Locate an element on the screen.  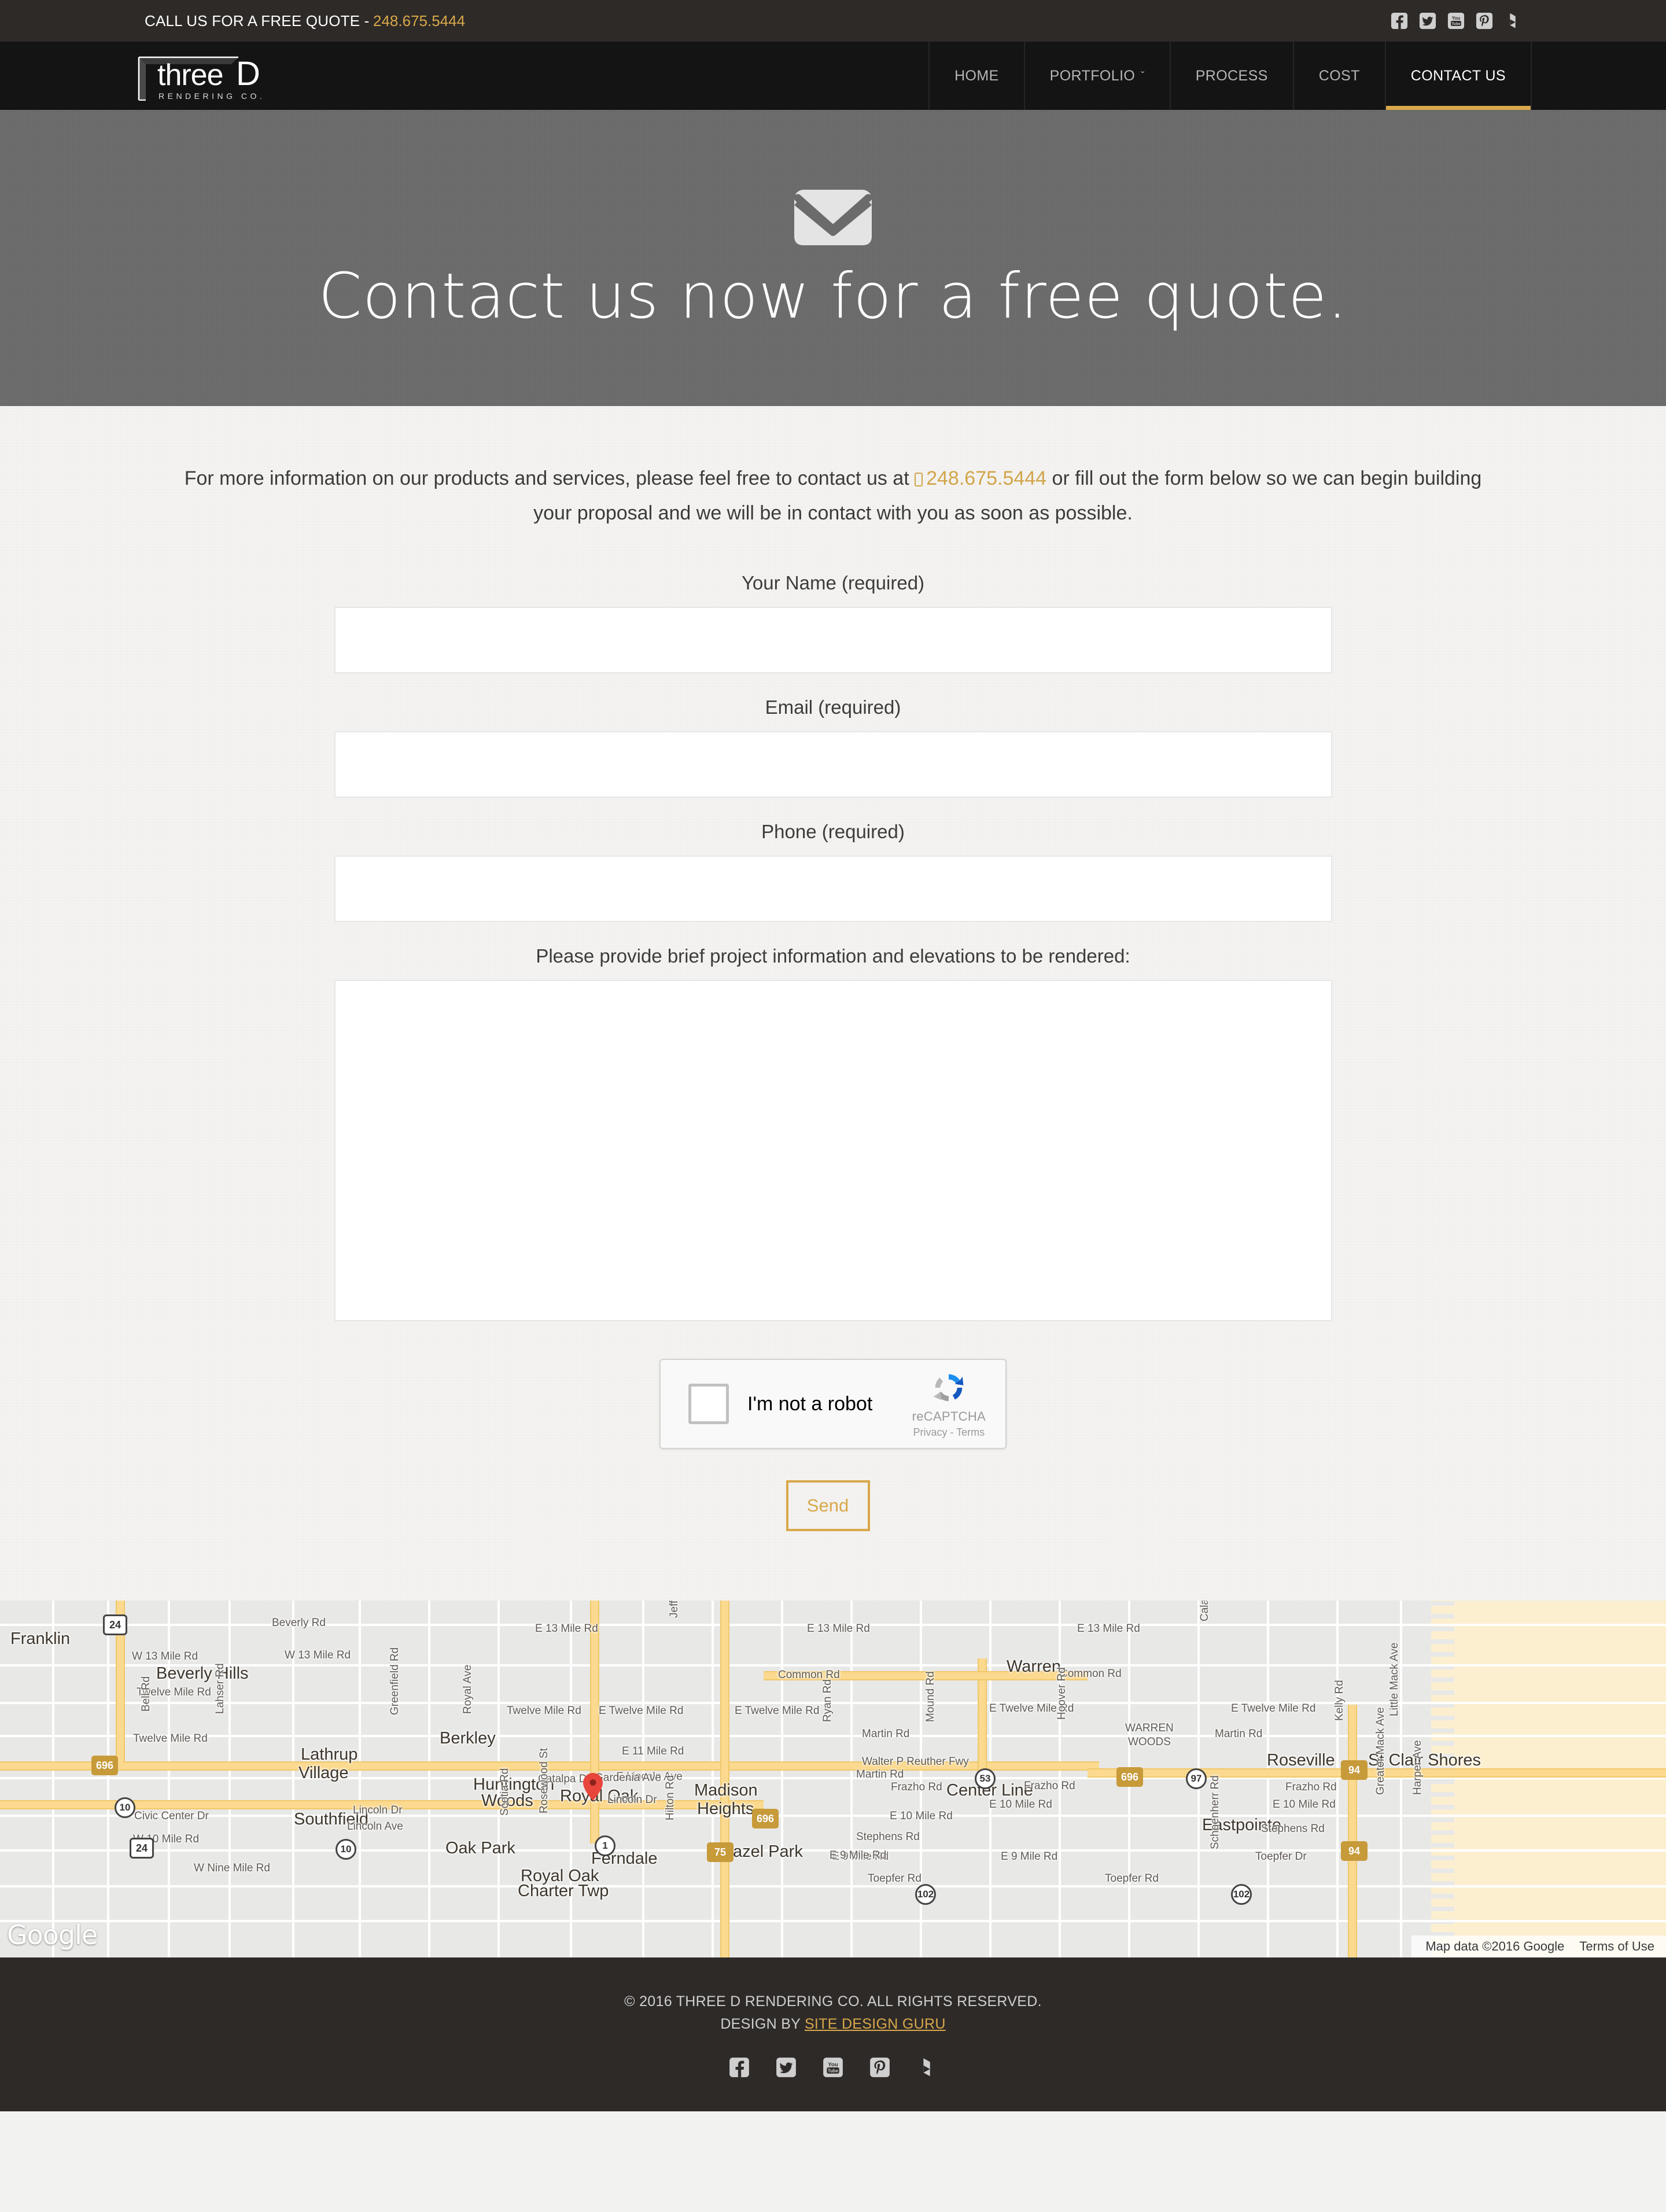
map-road-label: Schoenherr Rd is located at coordinates (1215, 1812).